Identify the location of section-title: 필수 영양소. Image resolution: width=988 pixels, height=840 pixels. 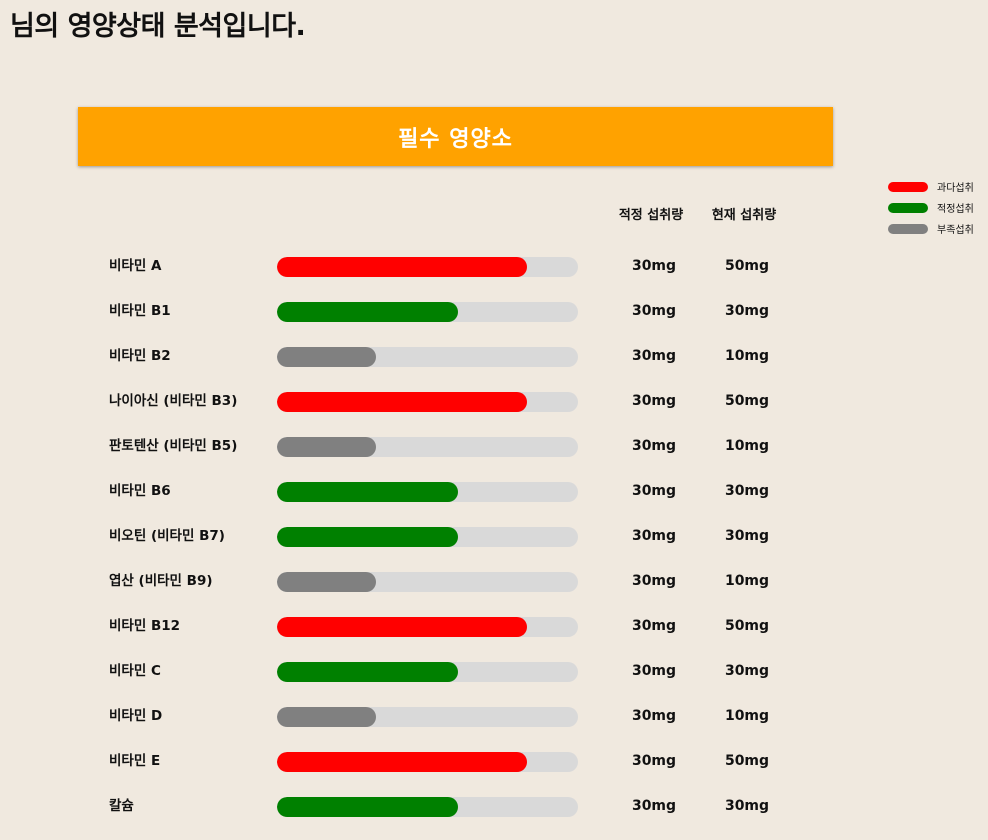
(455, 139).